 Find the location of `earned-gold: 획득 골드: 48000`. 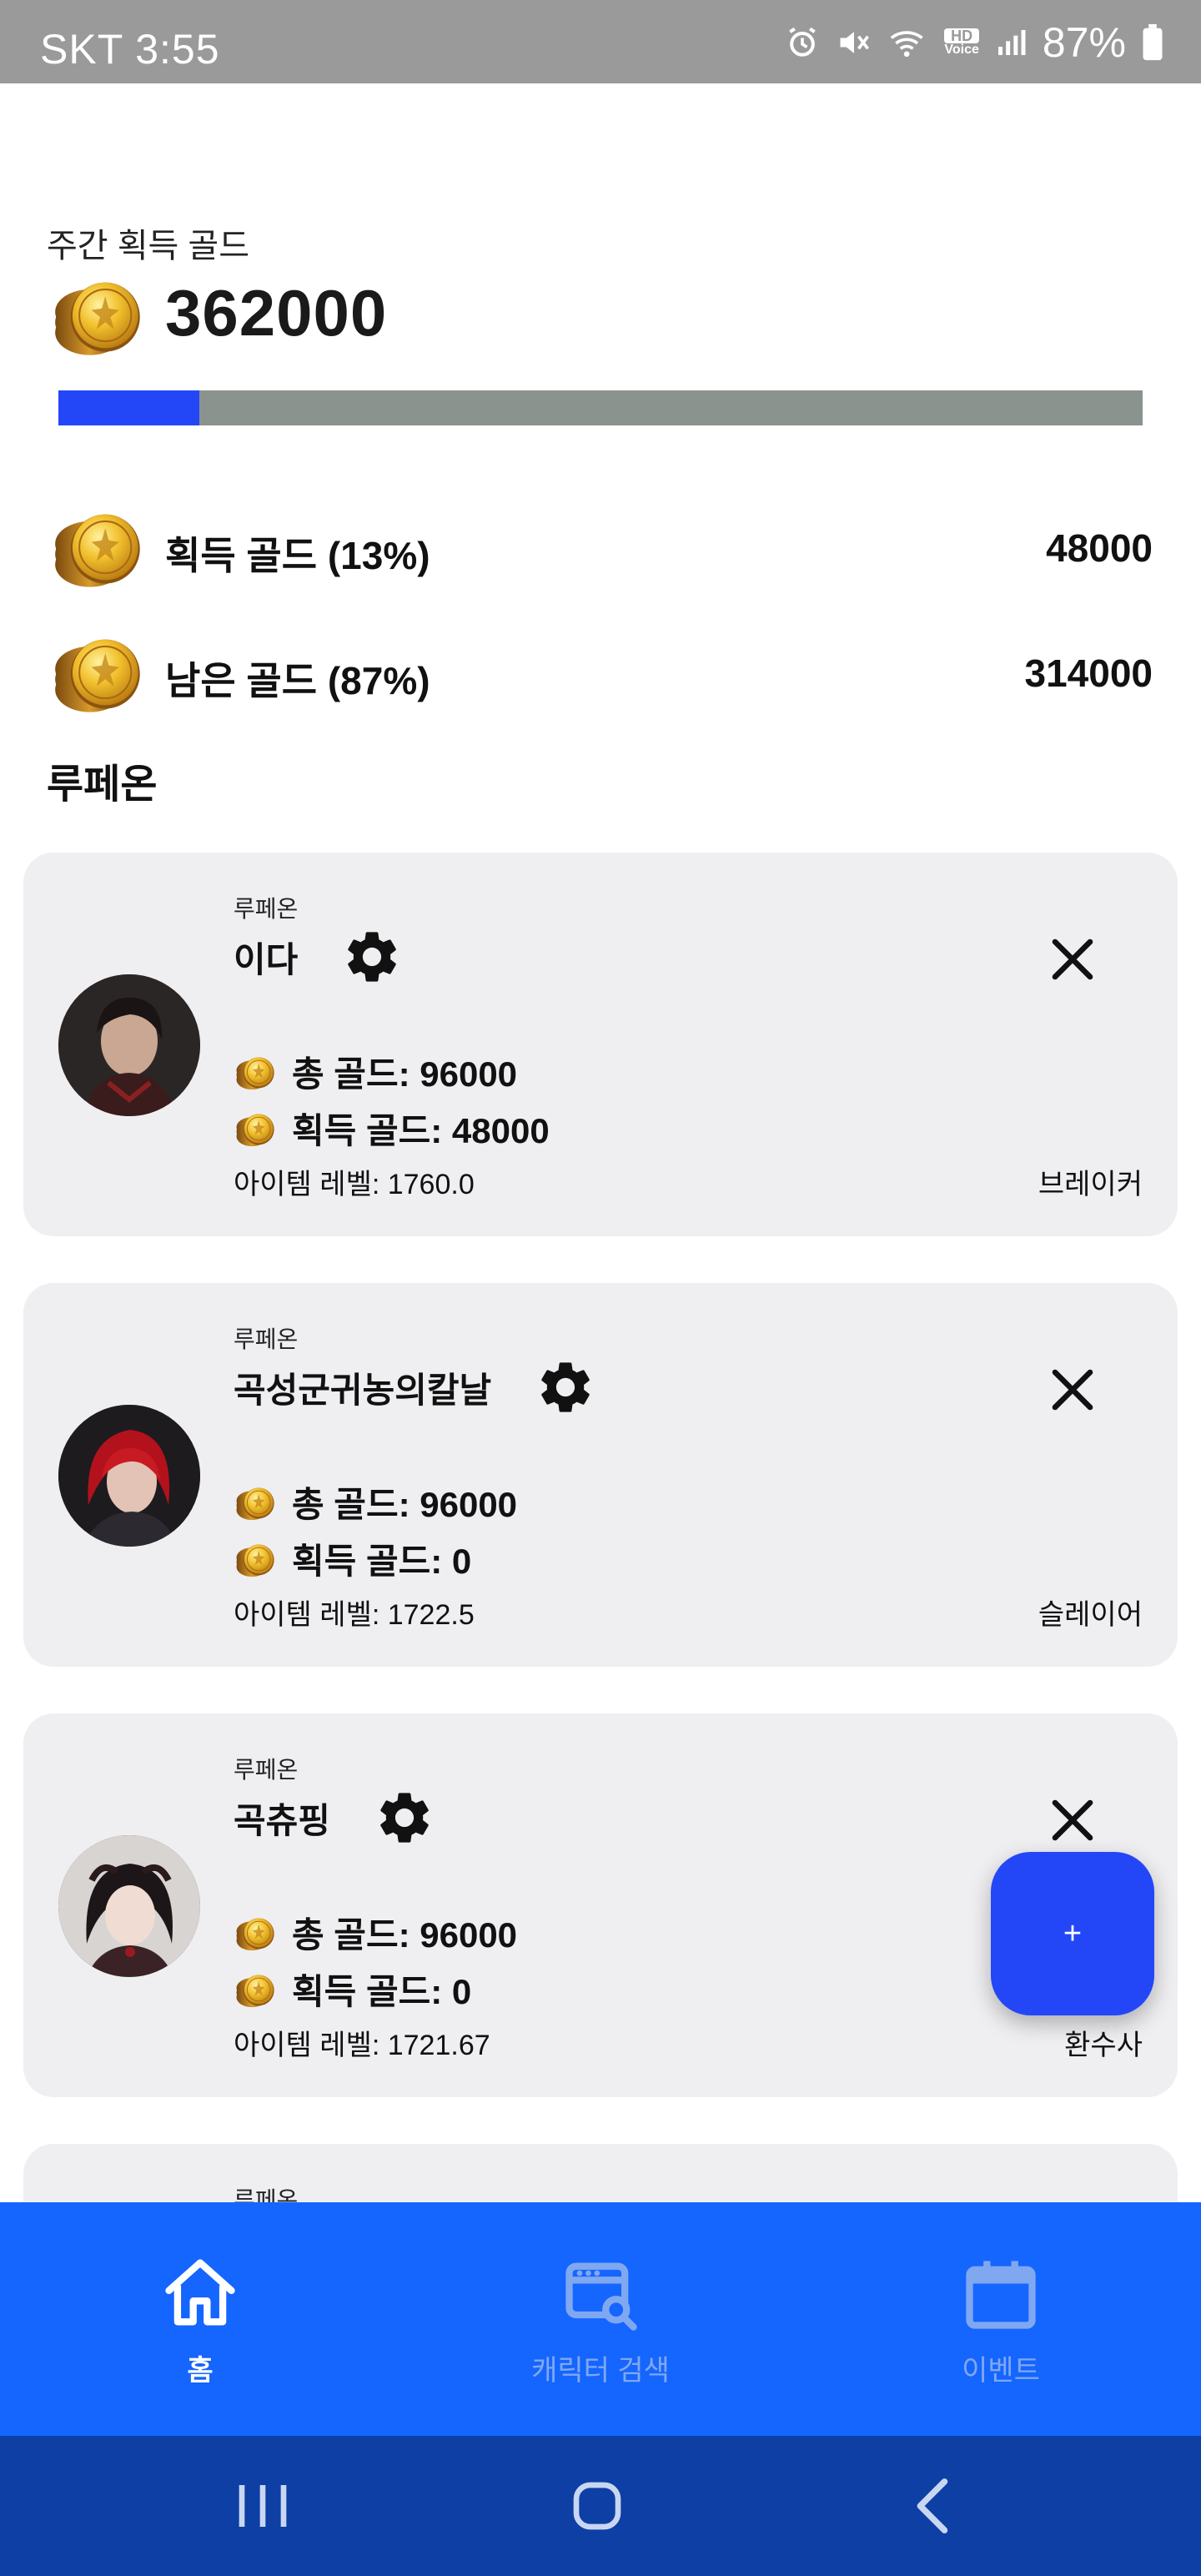

earned-gold: 획득 골드: 48000 is located at coordinates (421, 1130).